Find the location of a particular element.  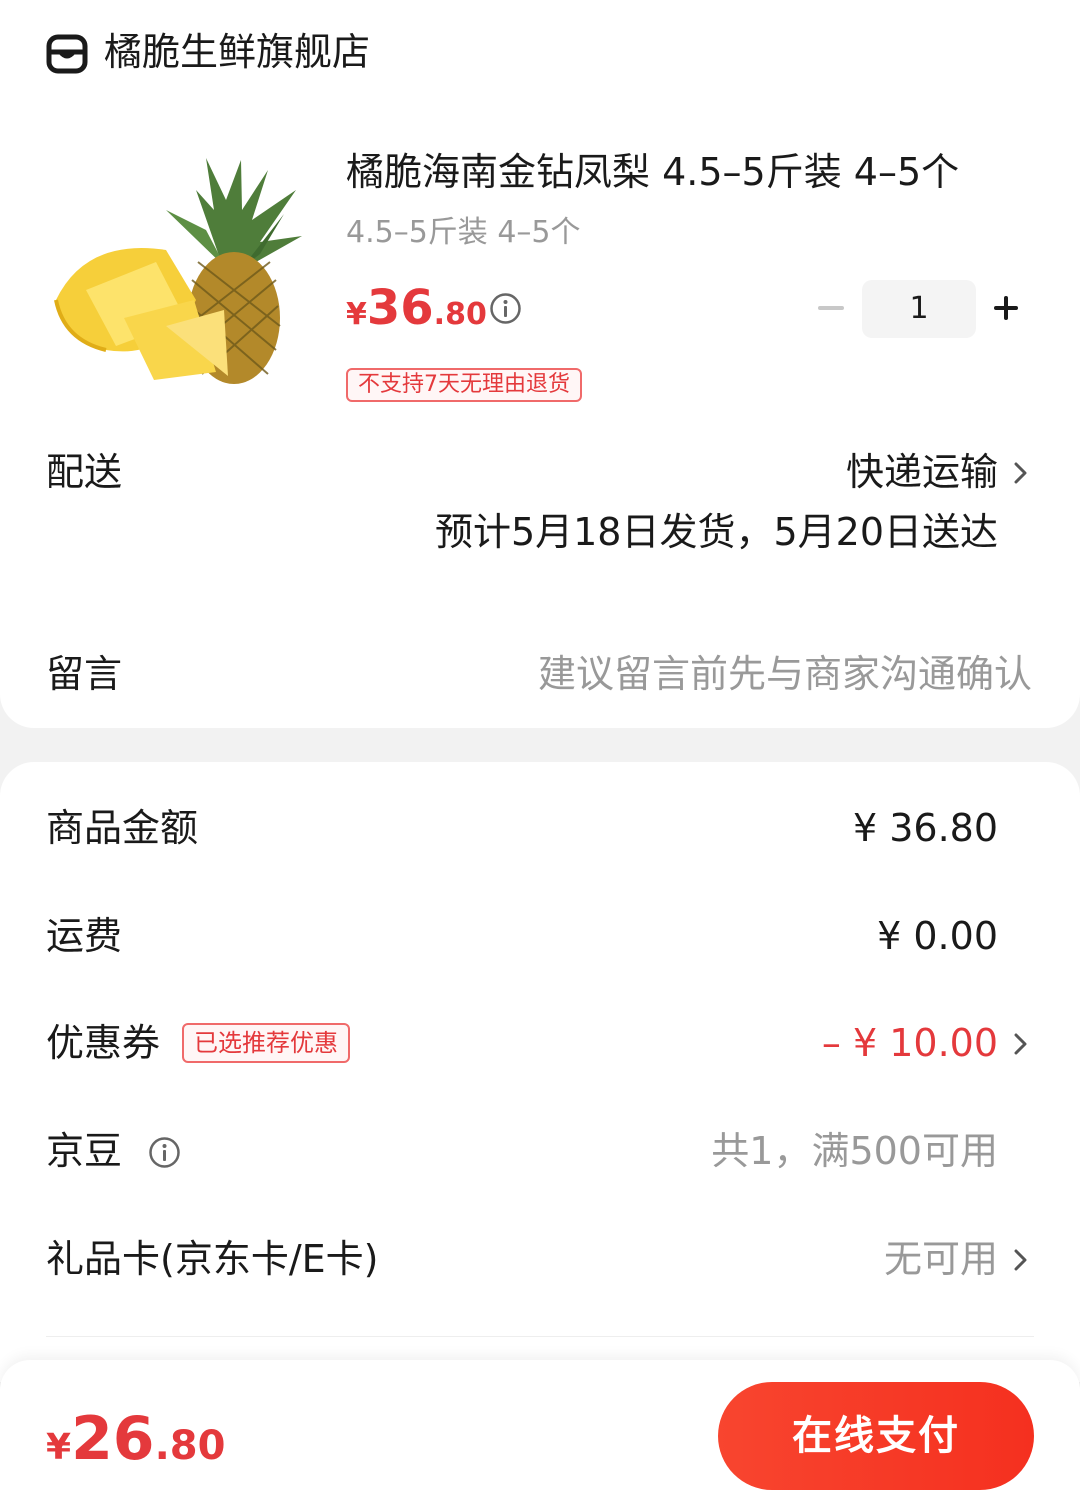

pineapple-image is located at coordinates (177, 270).